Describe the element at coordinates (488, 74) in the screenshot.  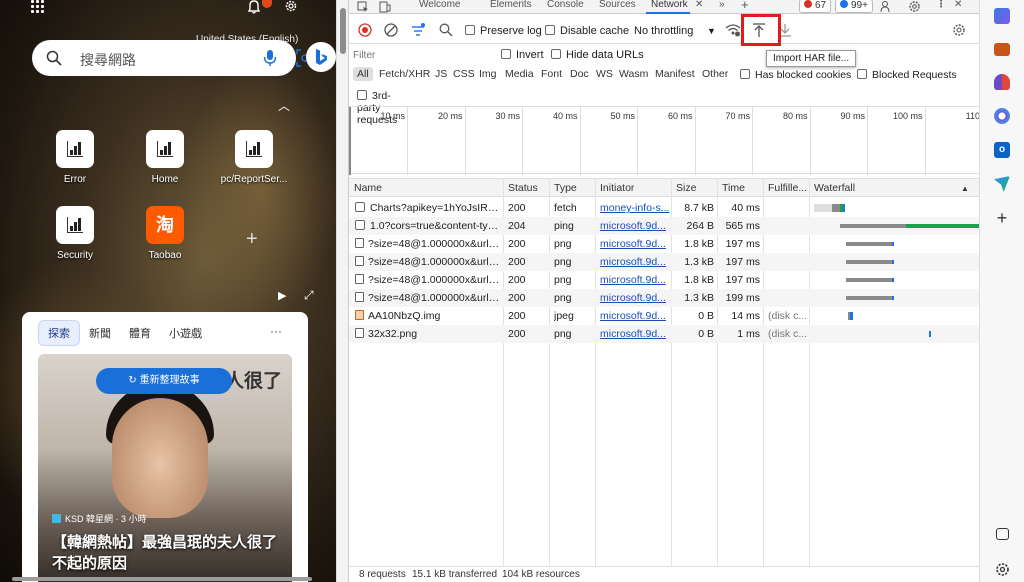
I see `type-img: Img` at that location.